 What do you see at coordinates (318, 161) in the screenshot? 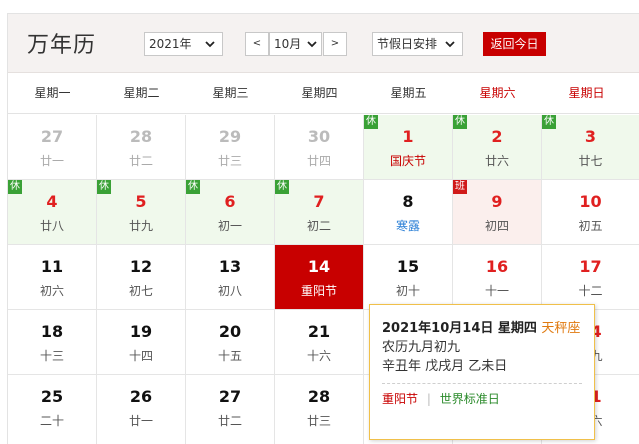
I see `lunar-label: 廿四` at bounding box center [318, 161].